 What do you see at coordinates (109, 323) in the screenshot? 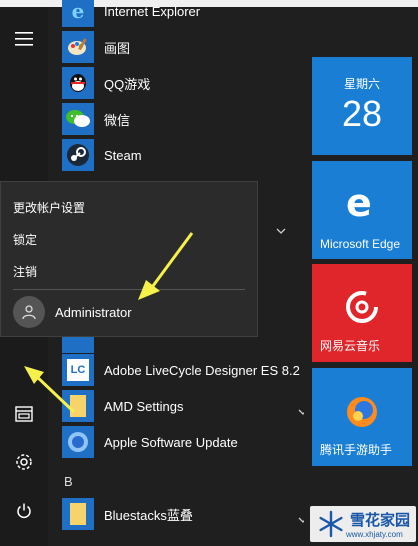
I see `annotation-arrows` at bounding box center [109, 323].